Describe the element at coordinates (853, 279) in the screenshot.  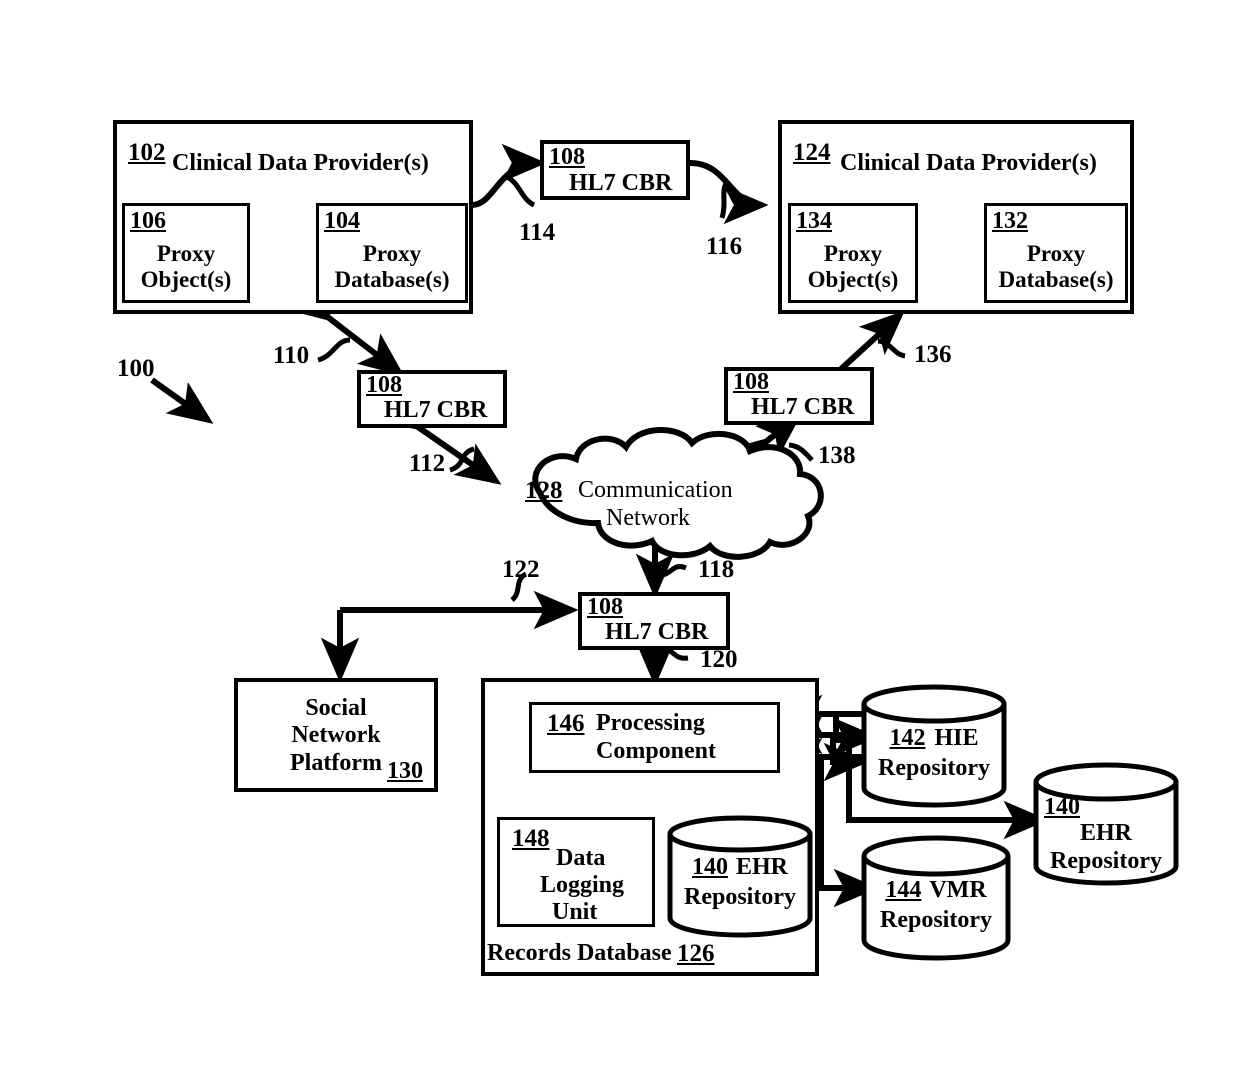
I see `proxy-object-right-line2: Object(s)` at that location.